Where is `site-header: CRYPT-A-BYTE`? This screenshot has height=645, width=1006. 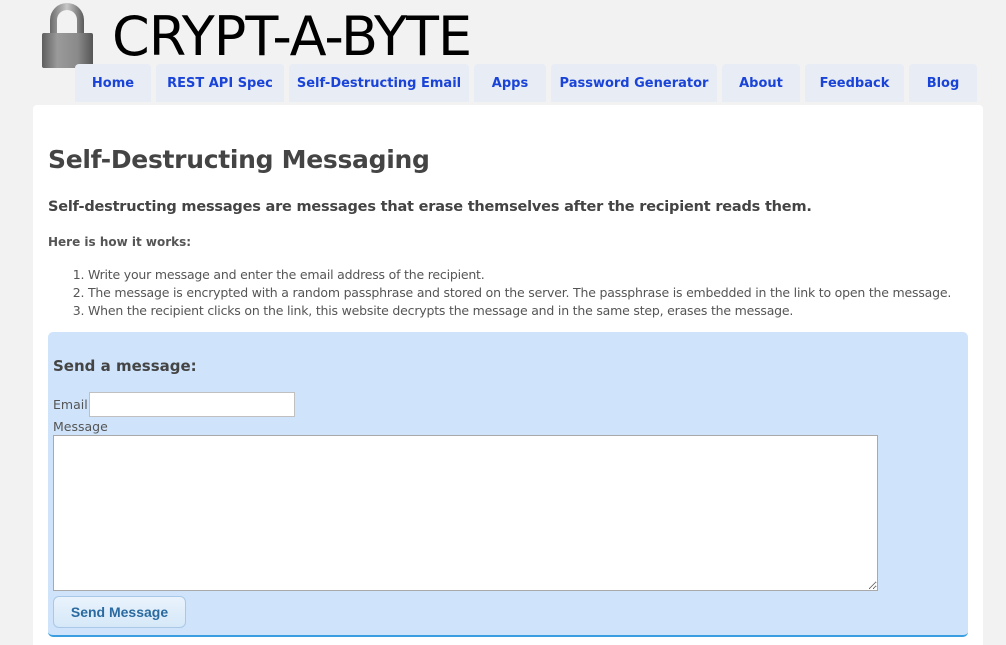 site-header: CRYPT-A-BYTE is located at coordinates (503, 35).